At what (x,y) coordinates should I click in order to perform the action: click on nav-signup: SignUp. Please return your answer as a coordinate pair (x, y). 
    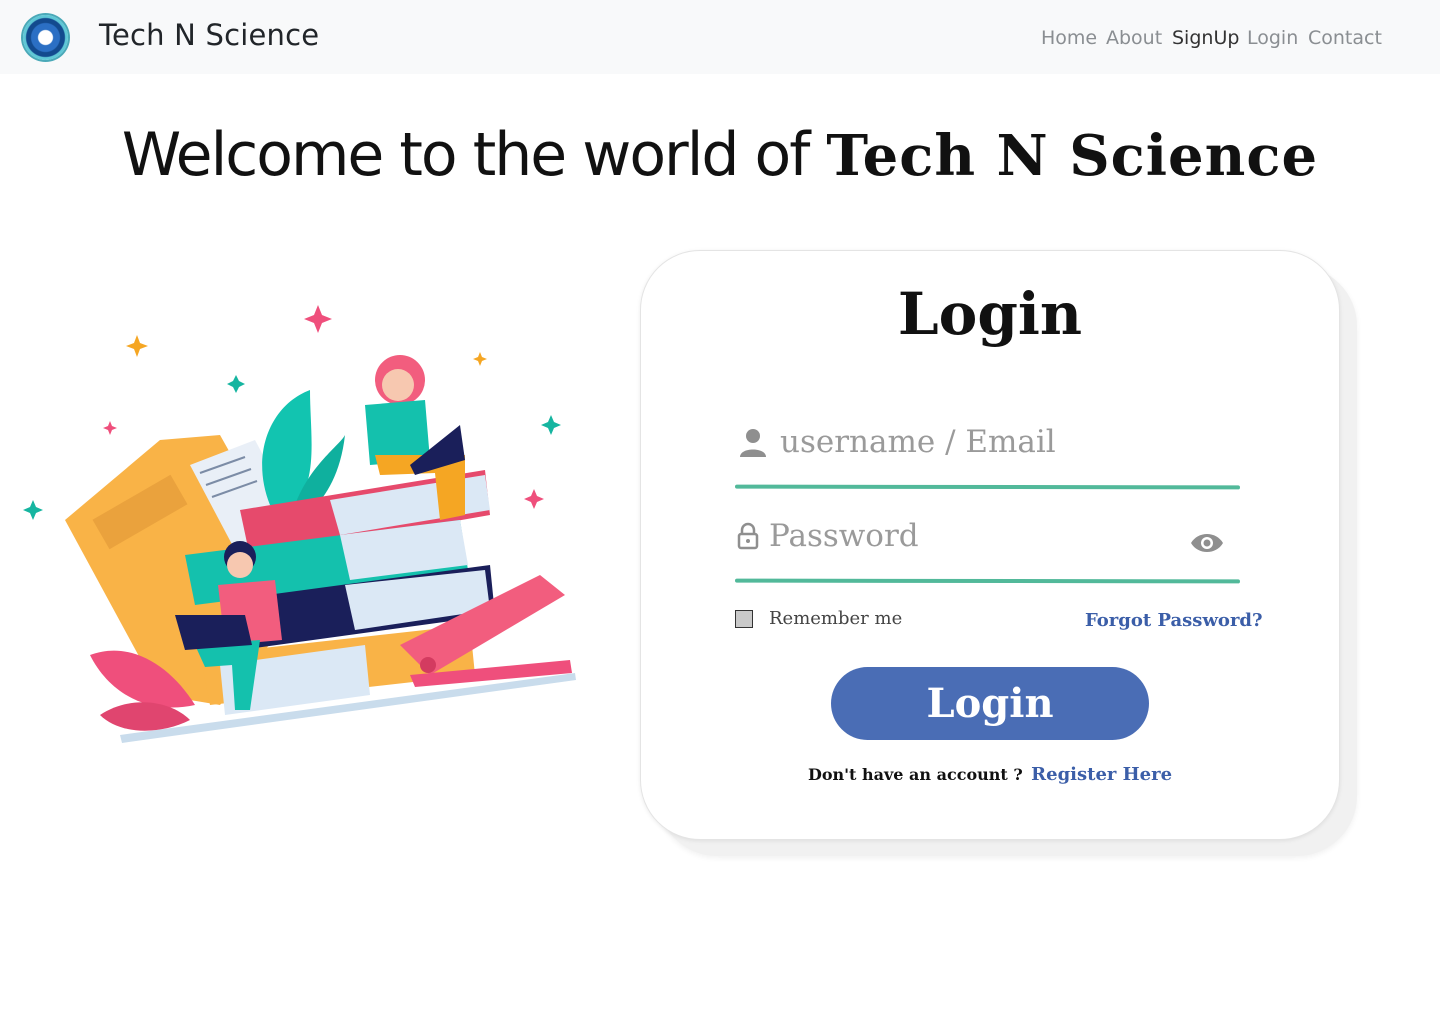
    Looking at the image, I should click on (1205, 38).